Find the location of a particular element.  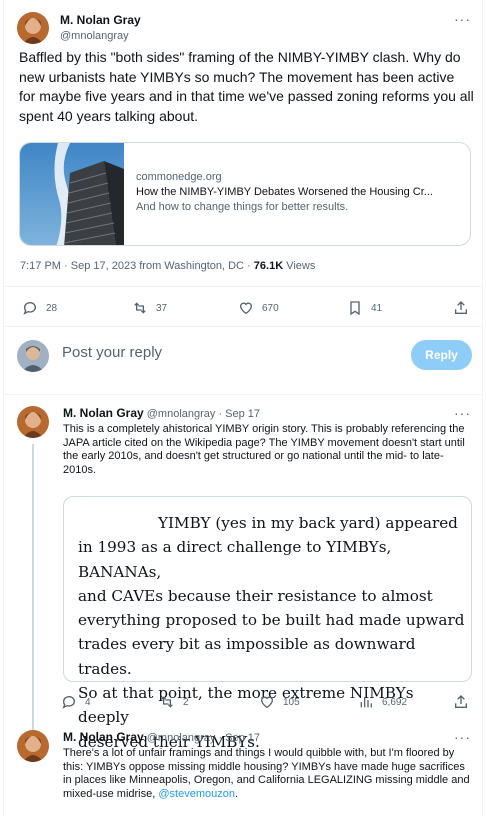

bookmark-icon is located at coordinates (355, 308).